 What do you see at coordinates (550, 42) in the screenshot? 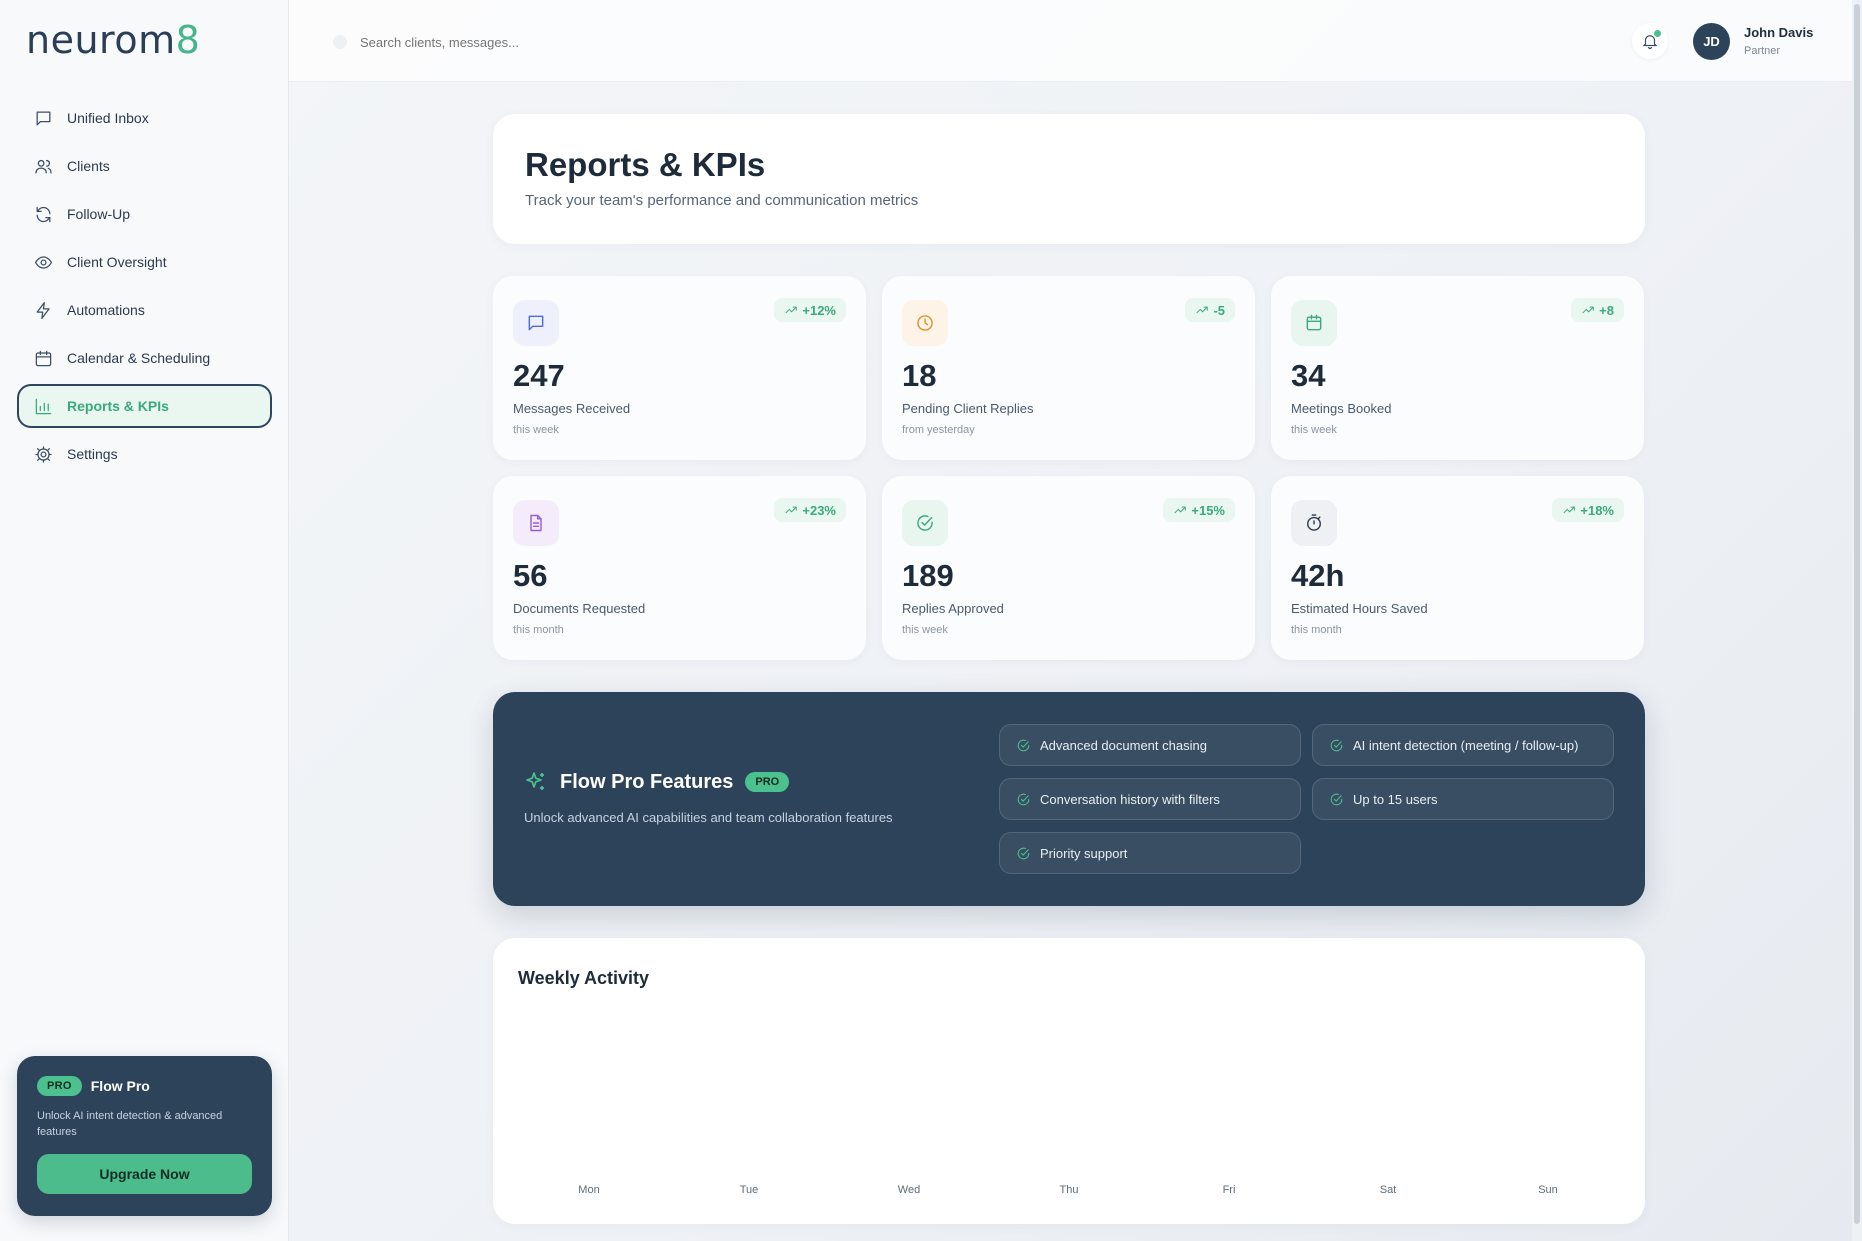
I see `search-input` at bounding box center [550, 42].